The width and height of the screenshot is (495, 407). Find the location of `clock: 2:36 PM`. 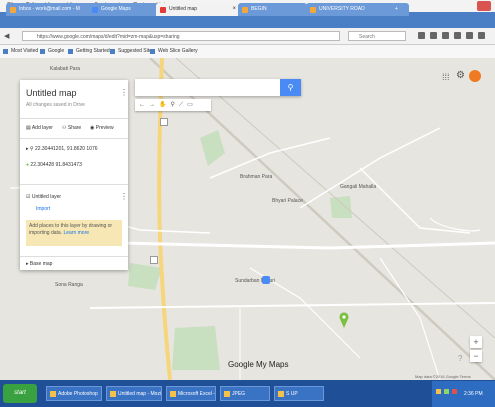

clock: 2:36 PM is located at coordinates (473, 394).